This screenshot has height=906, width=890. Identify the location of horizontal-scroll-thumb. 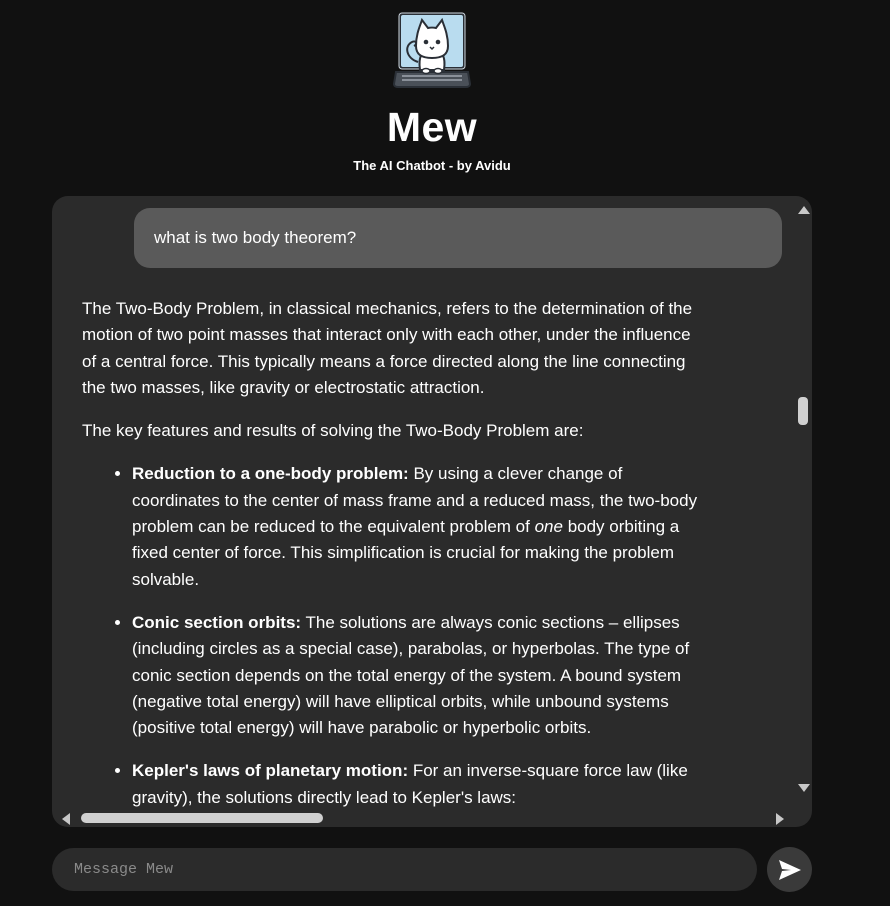
(202, 818).